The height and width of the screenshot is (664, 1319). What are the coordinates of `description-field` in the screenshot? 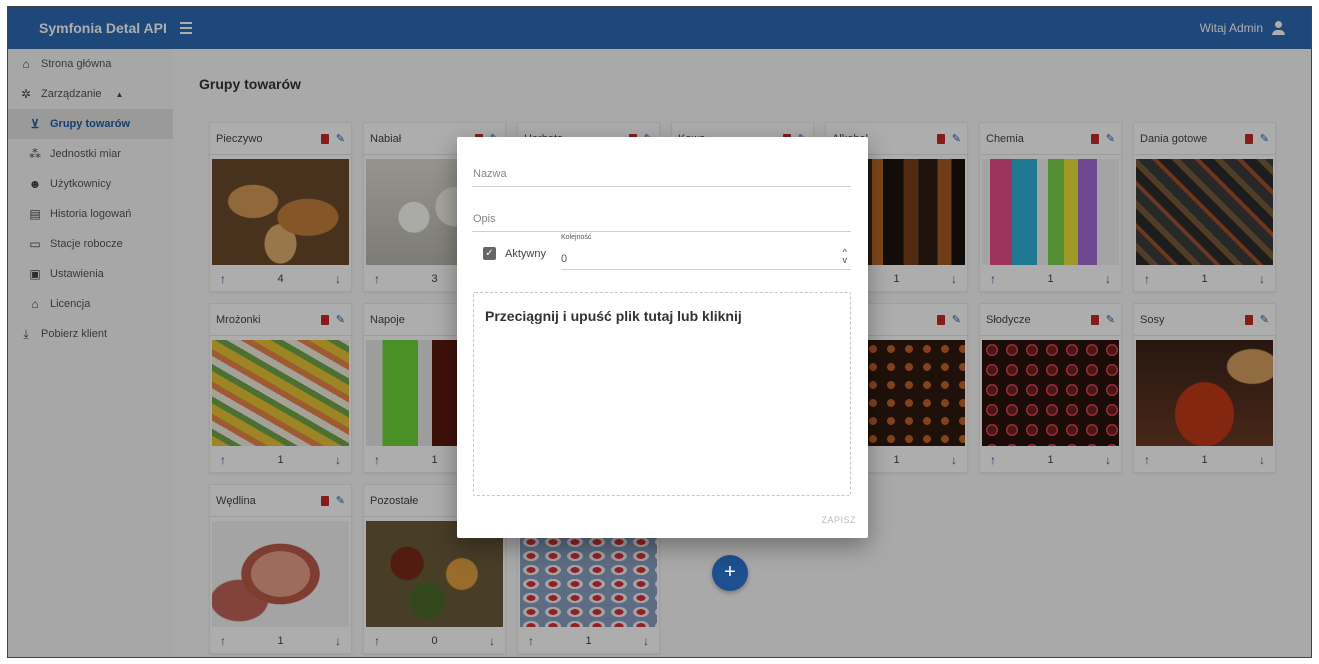 It's located at (661, 220).